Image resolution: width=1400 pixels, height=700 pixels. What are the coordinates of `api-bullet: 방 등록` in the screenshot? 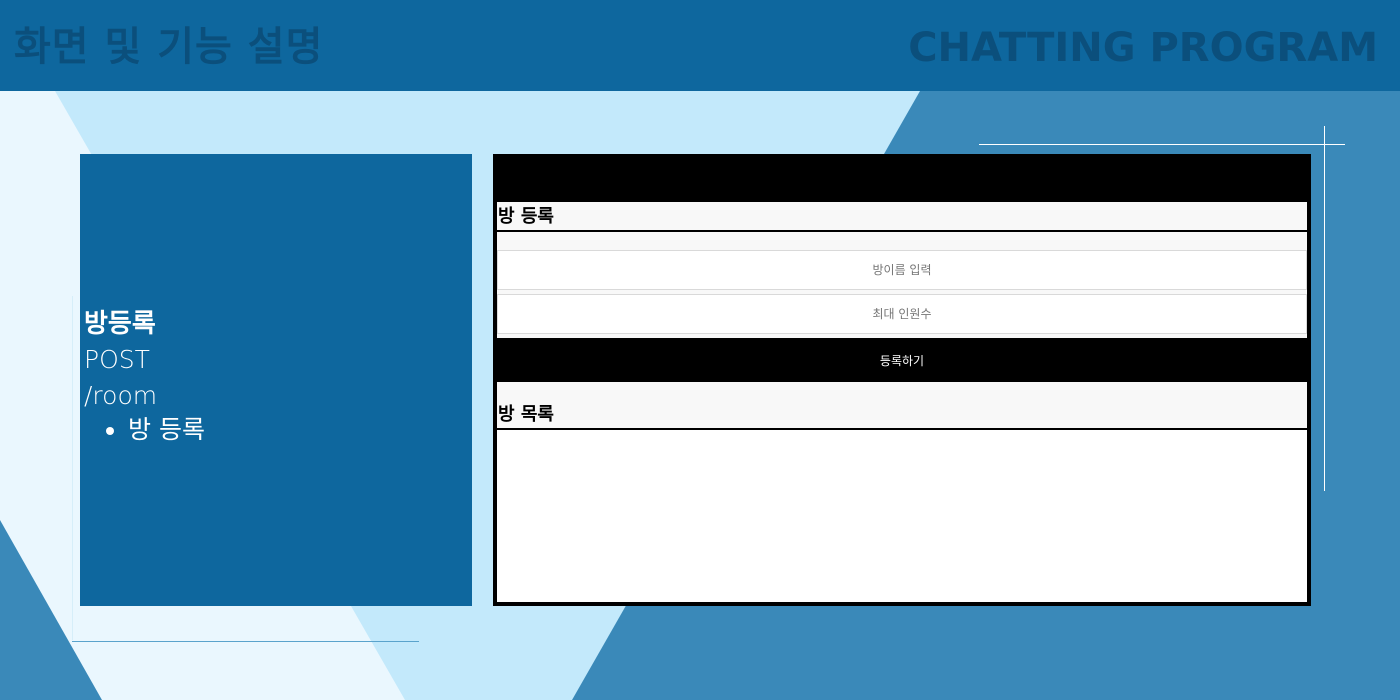 It's located at (166, 430).